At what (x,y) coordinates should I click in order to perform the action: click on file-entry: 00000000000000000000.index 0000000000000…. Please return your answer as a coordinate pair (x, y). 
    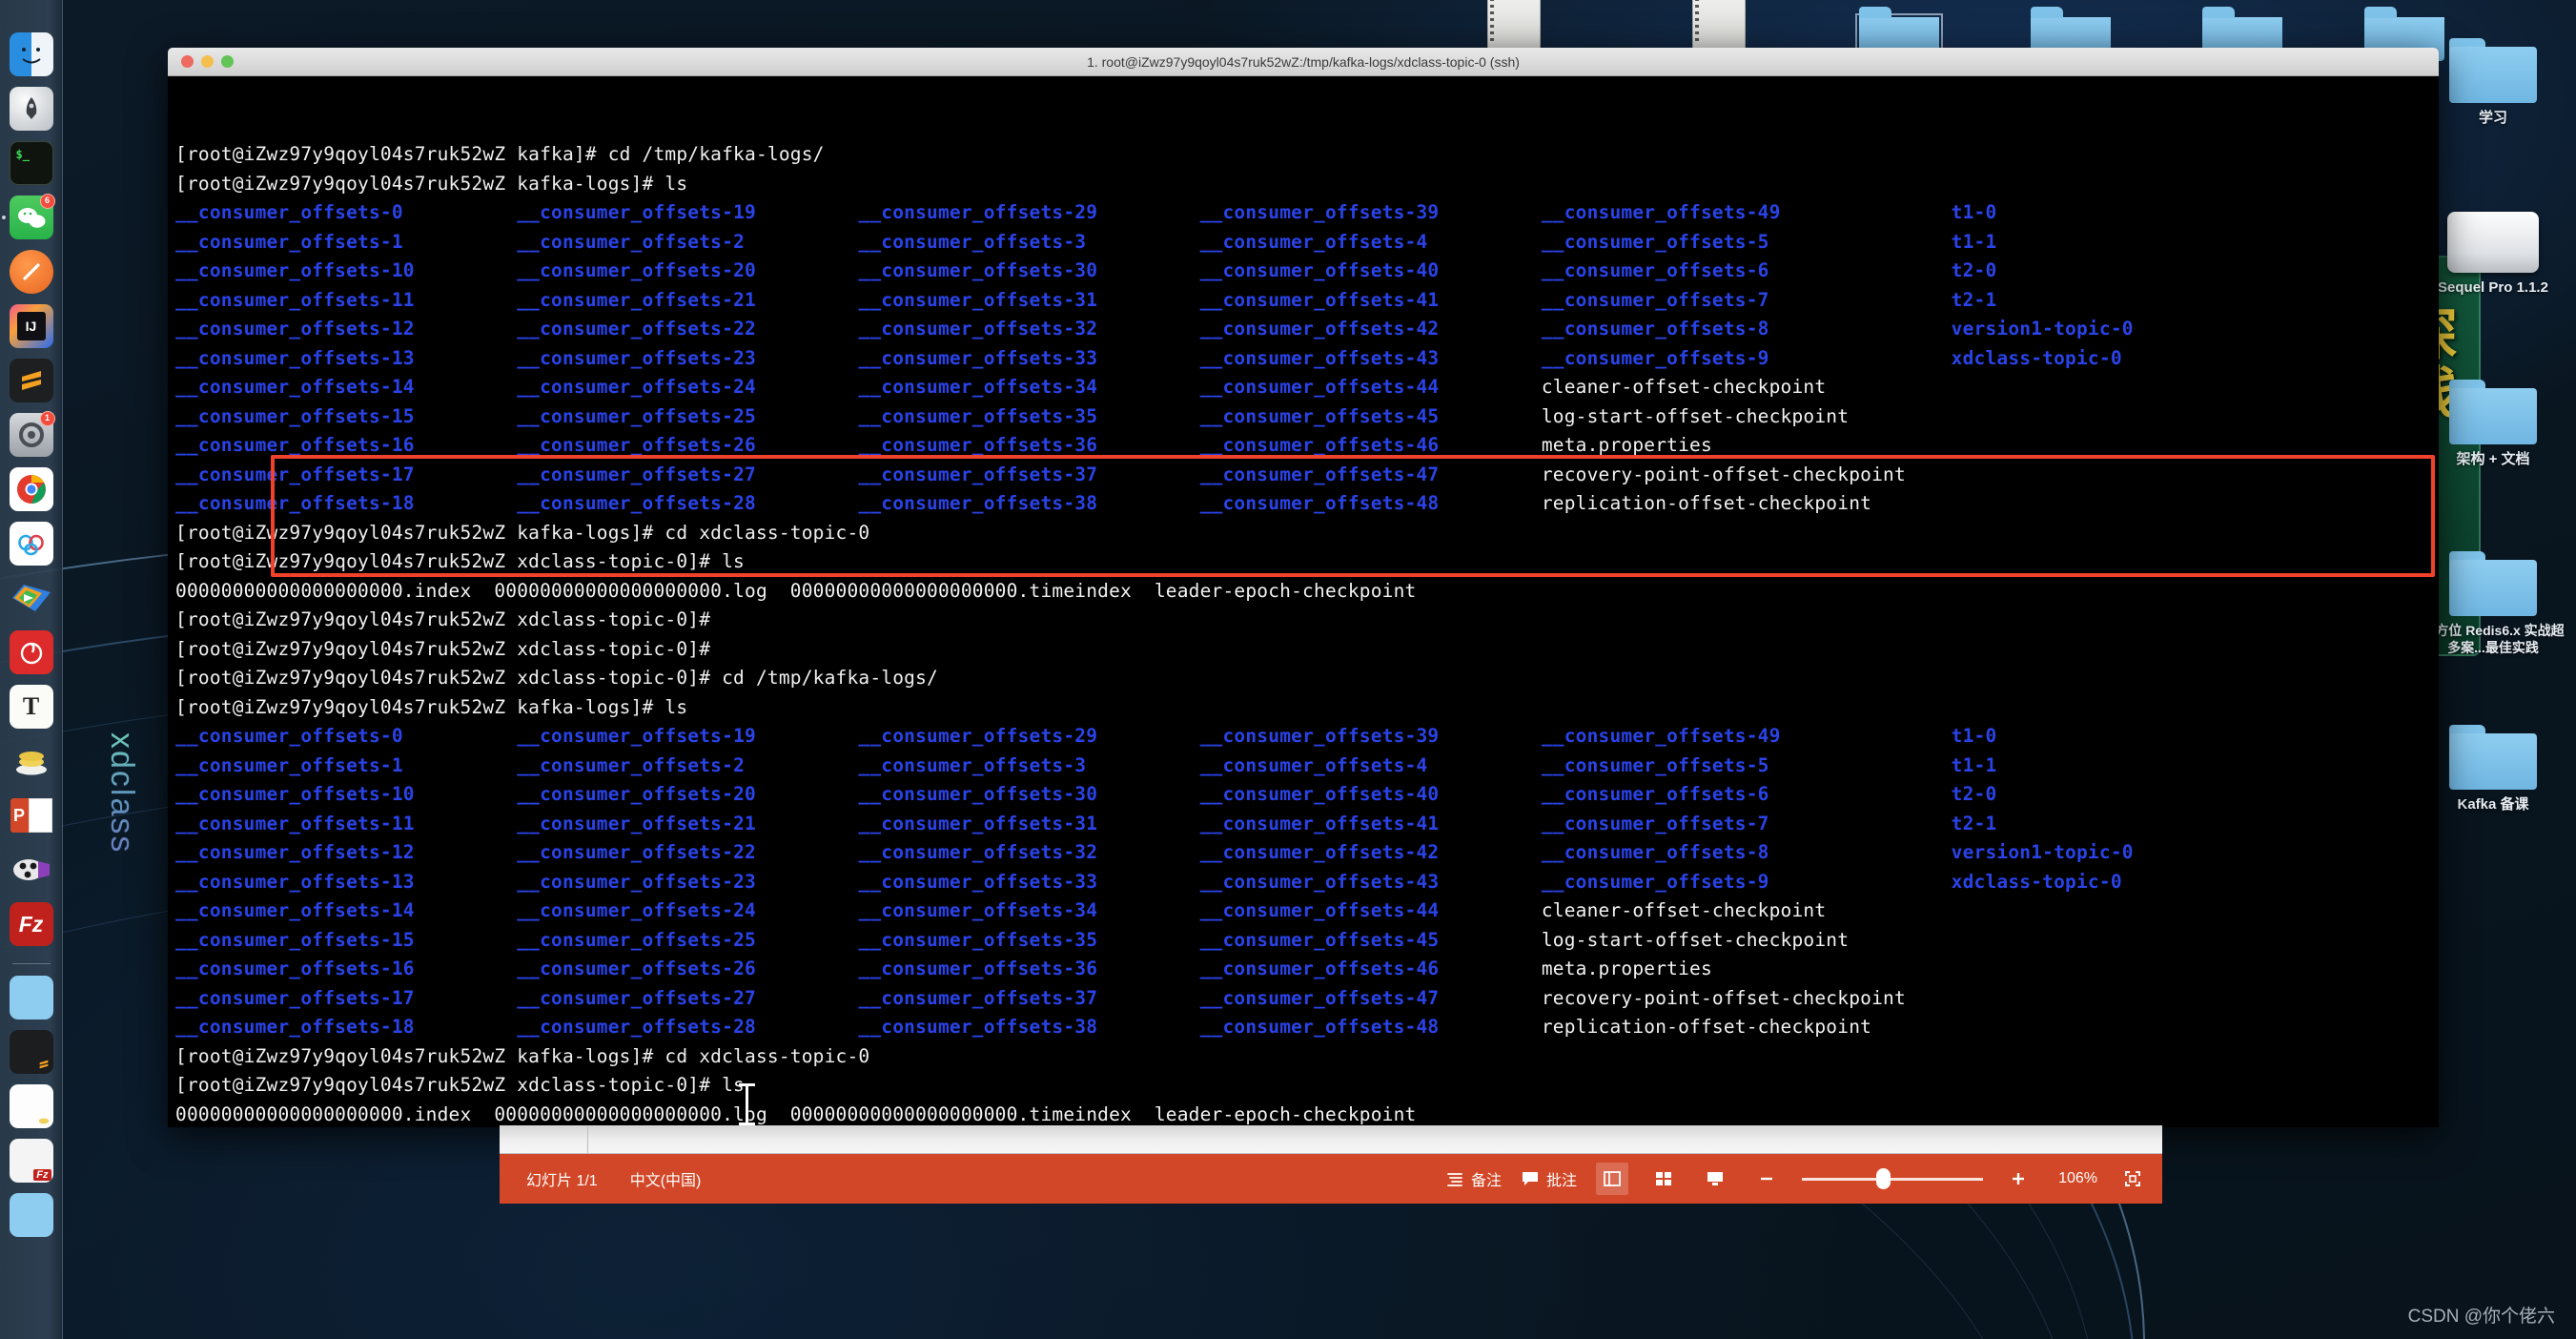
    Looking at the image, I should click on (796, 1113).